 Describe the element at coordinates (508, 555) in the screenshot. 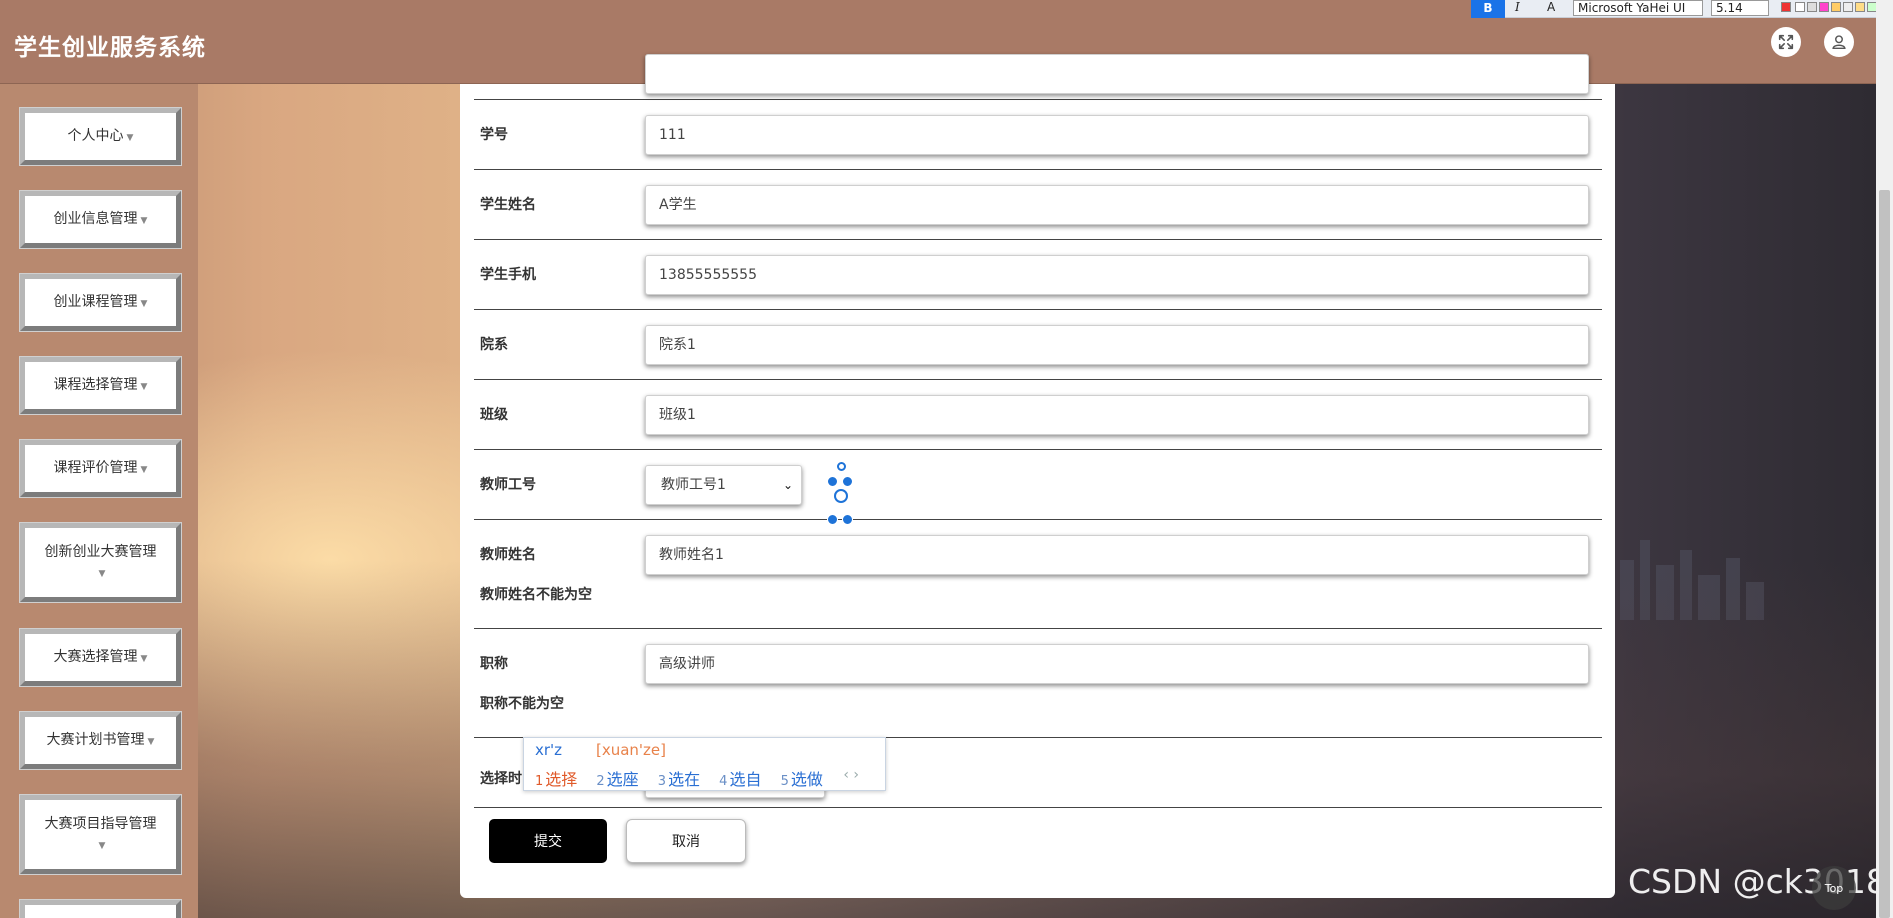

I see `field-label: 教师姓名` at that location.